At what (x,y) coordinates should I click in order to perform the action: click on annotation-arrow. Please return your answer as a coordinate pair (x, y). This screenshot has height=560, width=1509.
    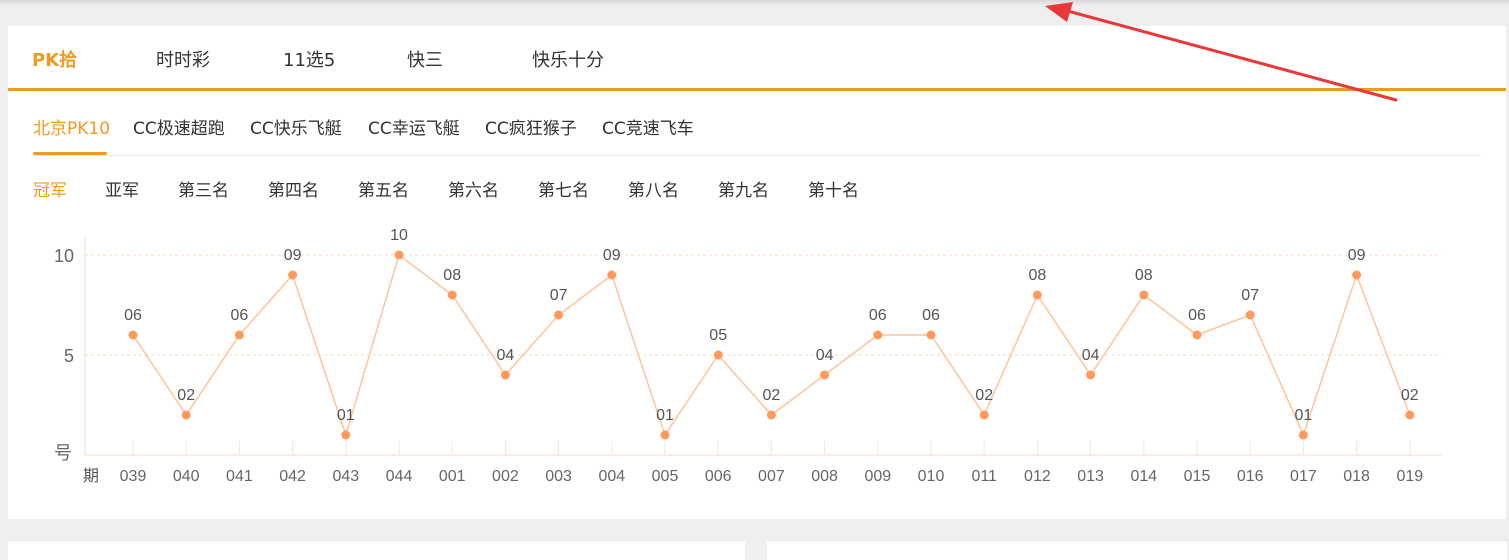
    Looking at the image, I should click on (1221, 52).